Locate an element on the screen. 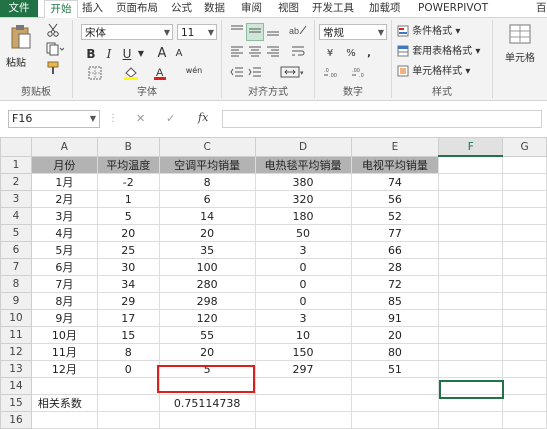 The height and width of the screenshot is (429, 547). cell: 380 is located at coordinates (303, 182).